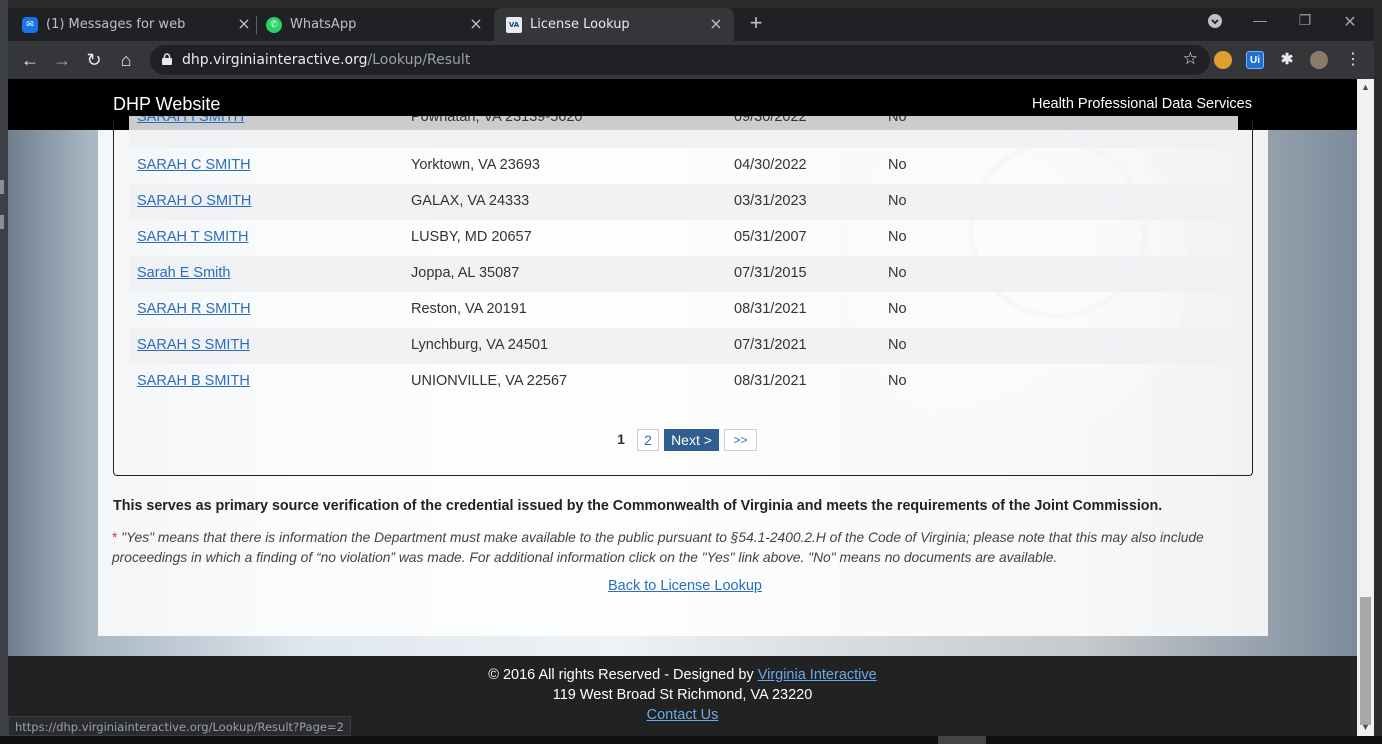  Describe the element at coordinates (274, 24) in the screenshot. I see `whatsapp-icon: ✆` at that location.